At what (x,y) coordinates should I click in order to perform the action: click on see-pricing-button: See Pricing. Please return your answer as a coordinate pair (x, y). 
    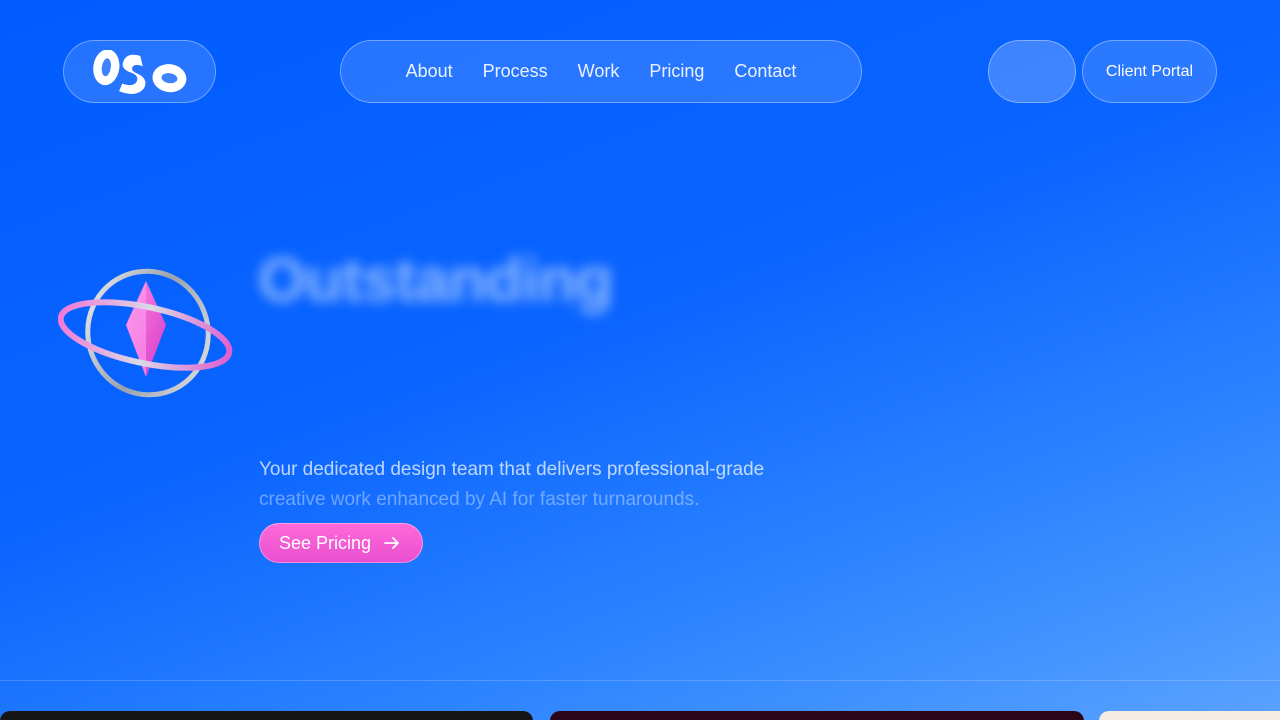
    Looking at the image, I should click on (341, 543).